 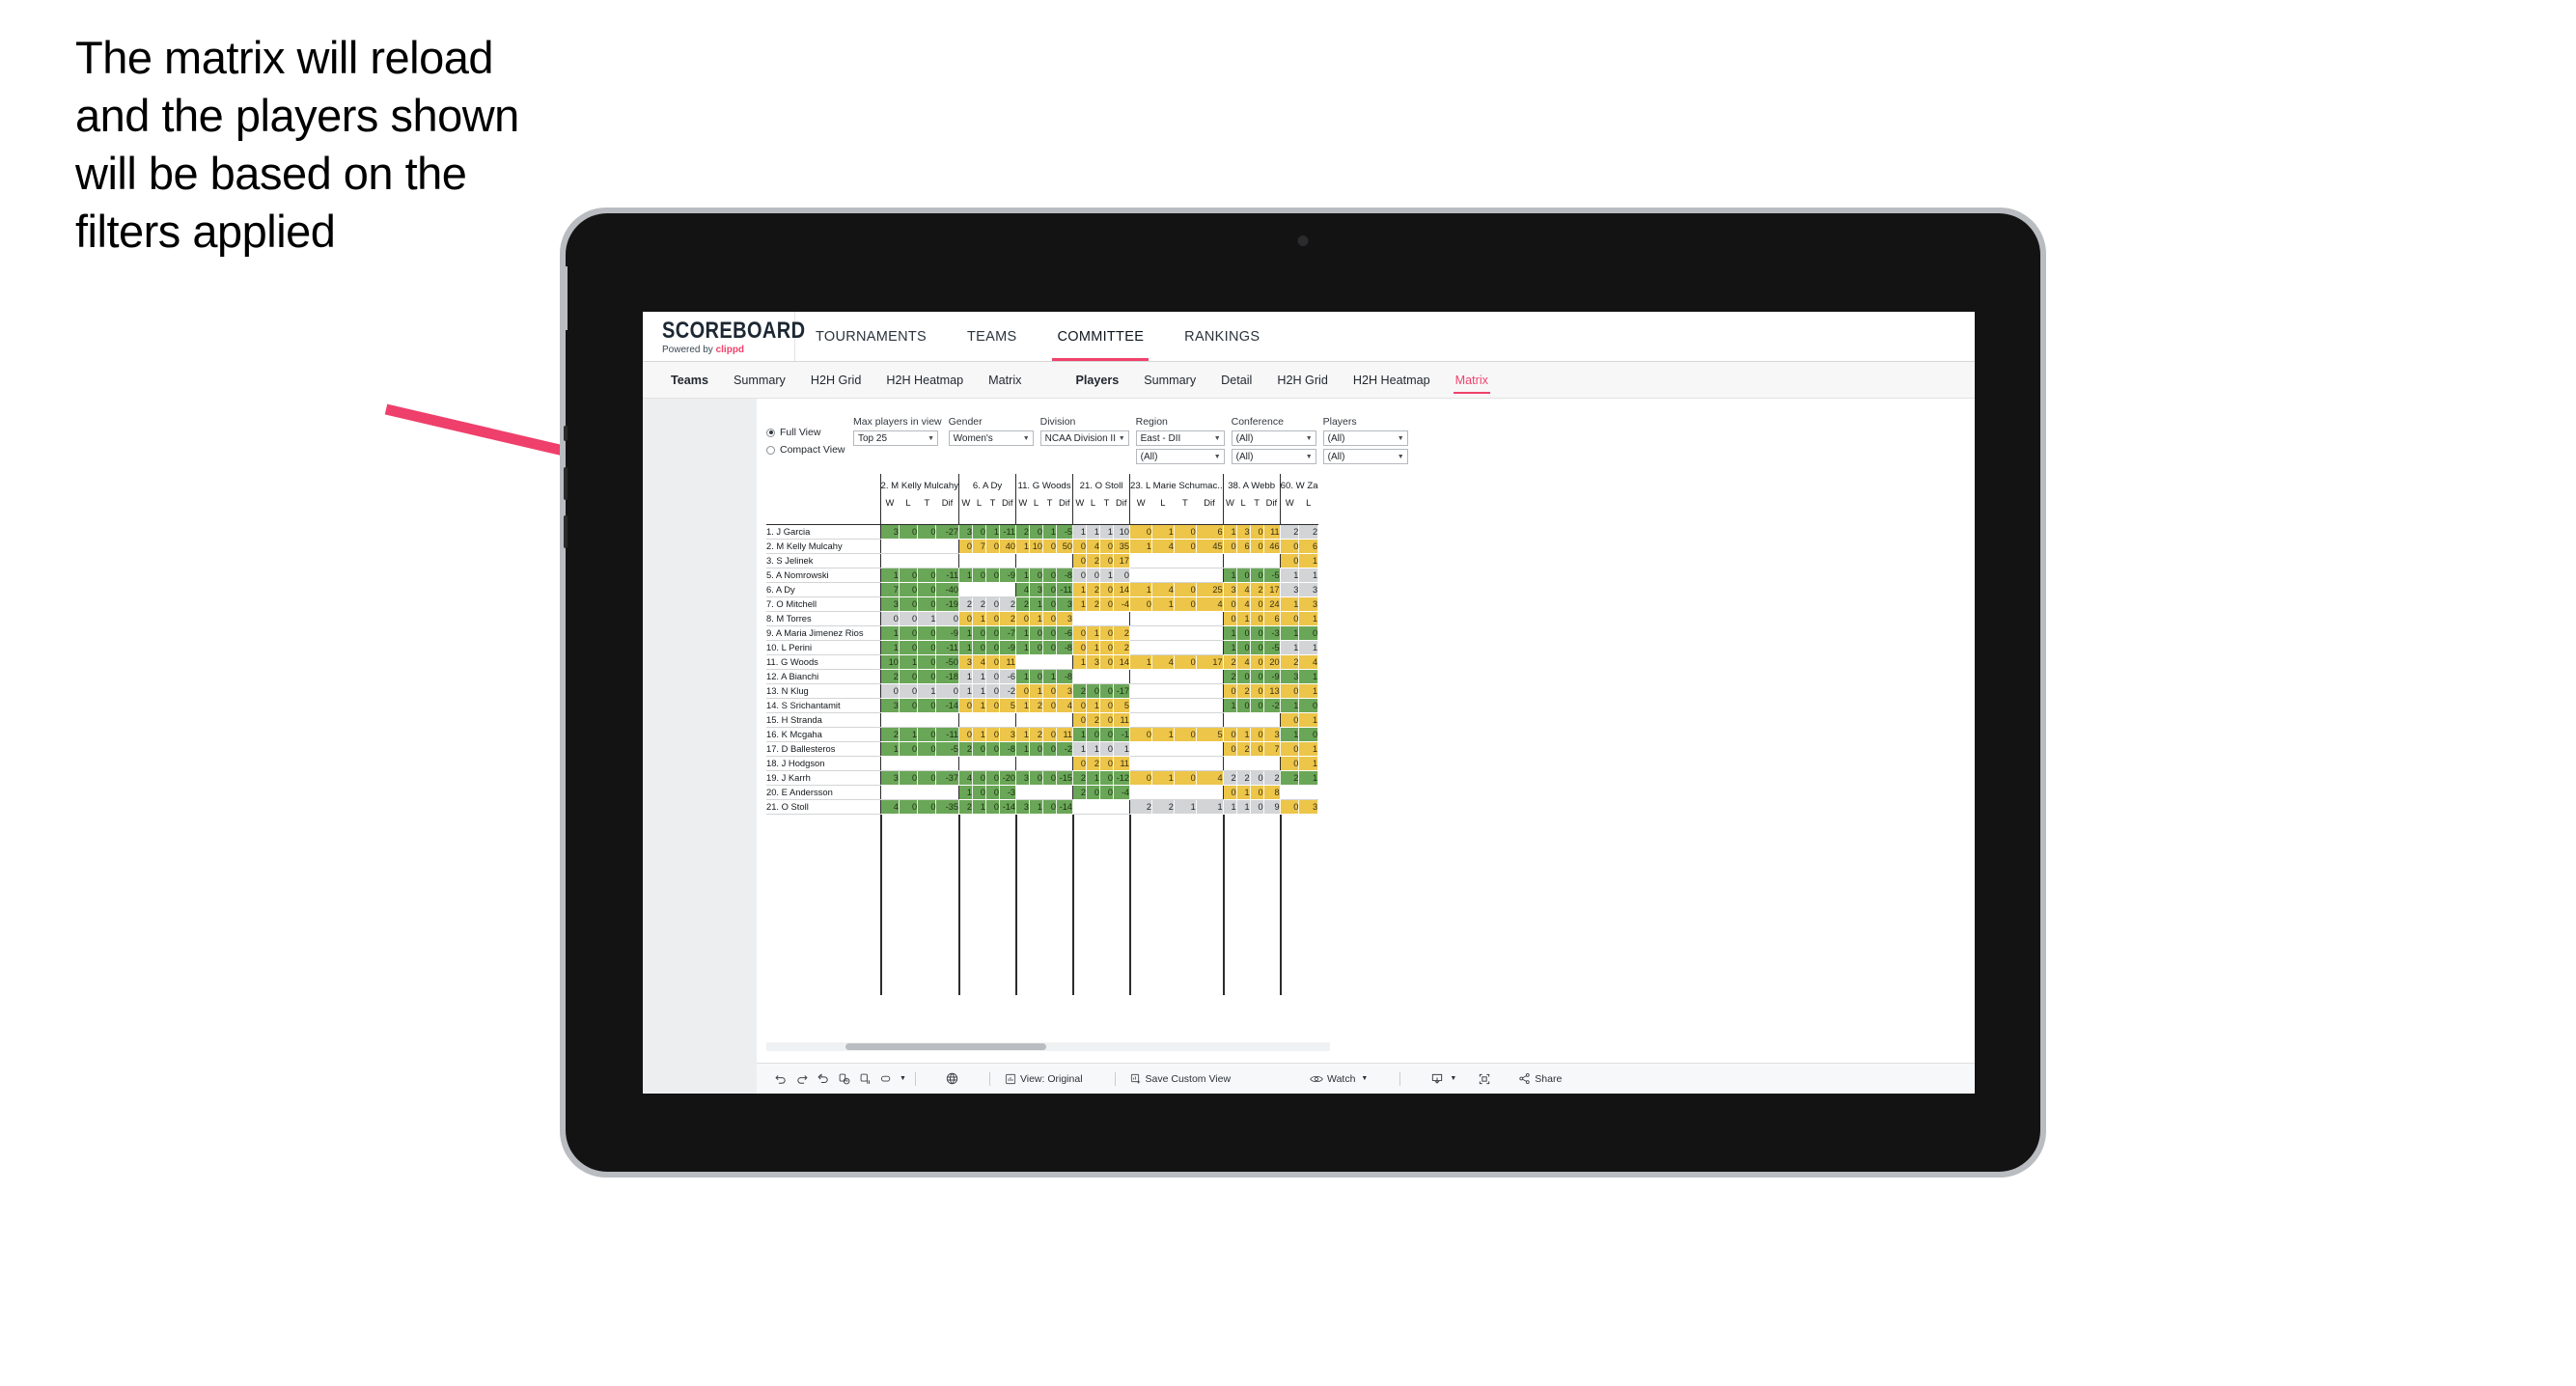 I want to click on subnav-teams: Teams, so click(x=689, y=380).